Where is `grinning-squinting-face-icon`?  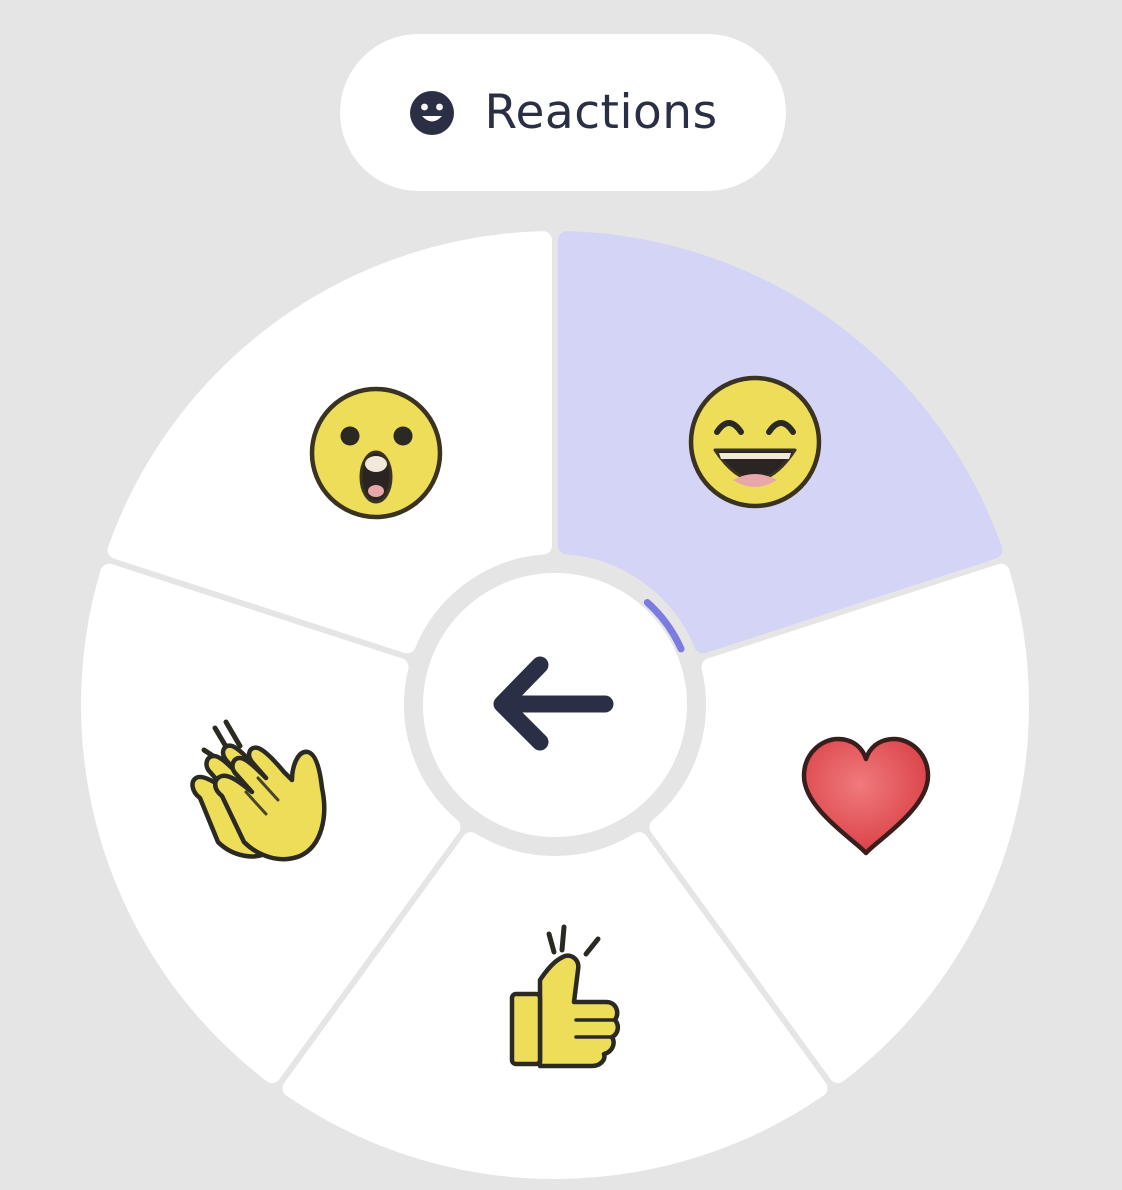
grinning-squinting-face-icon is located at coordinates (755, 442).